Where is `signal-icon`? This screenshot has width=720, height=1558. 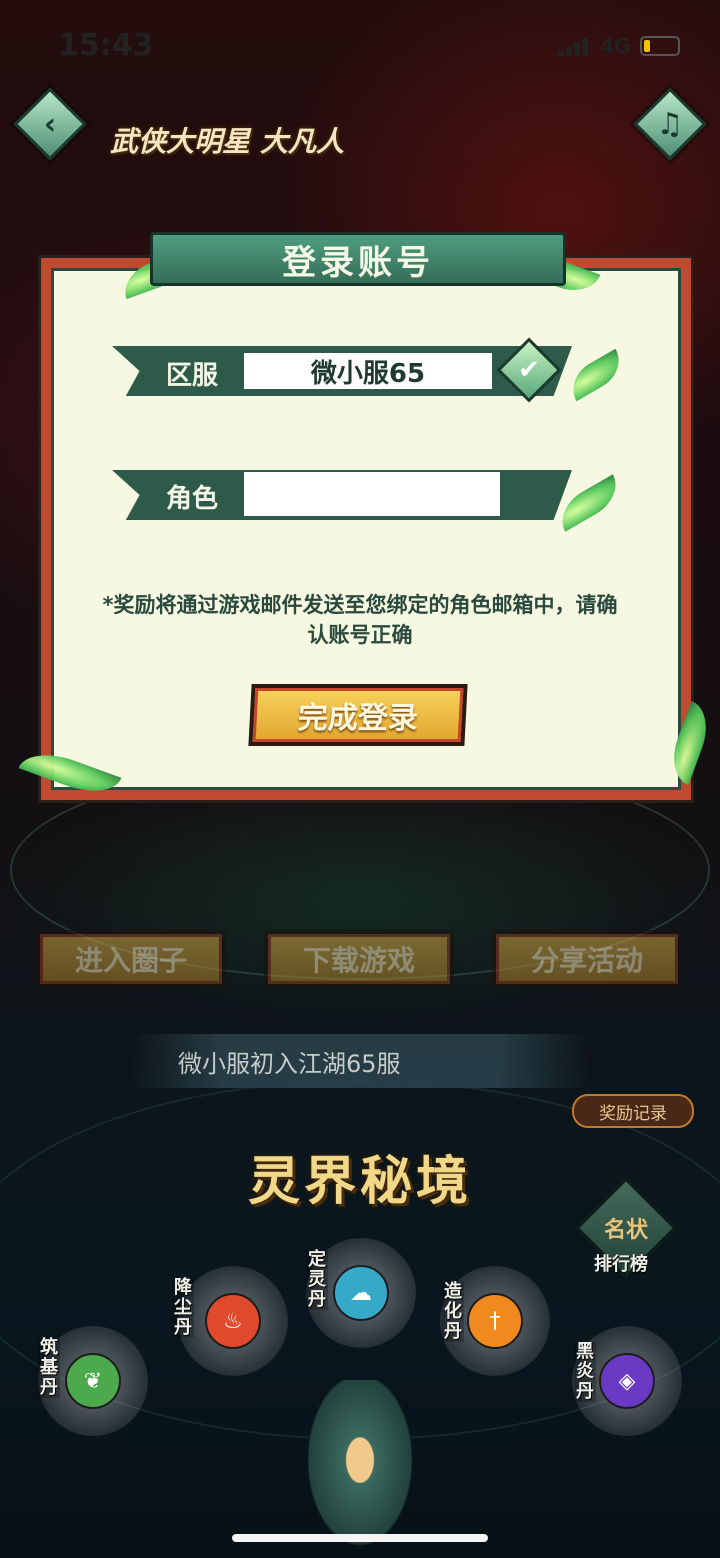
signal-icon is located at coordinates (575, 47).